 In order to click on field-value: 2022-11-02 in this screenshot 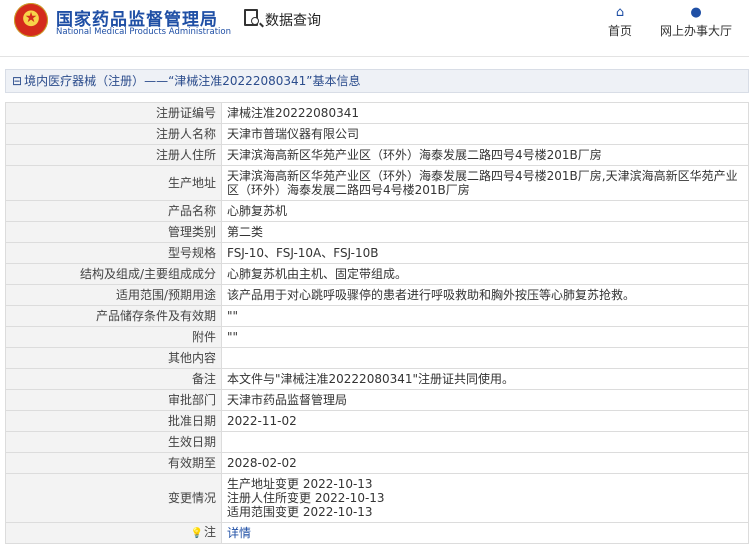, I will do `click(485, 421)`.